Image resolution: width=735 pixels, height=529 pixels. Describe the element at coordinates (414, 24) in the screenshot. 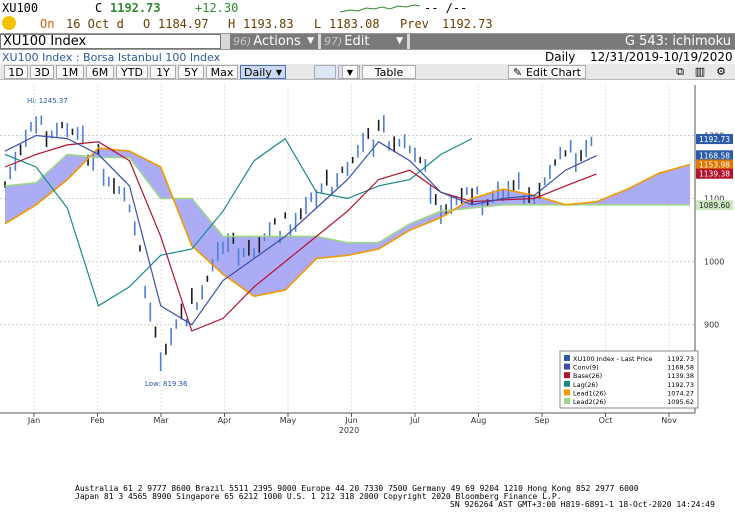

I see `prev-label: Prev` at that location.